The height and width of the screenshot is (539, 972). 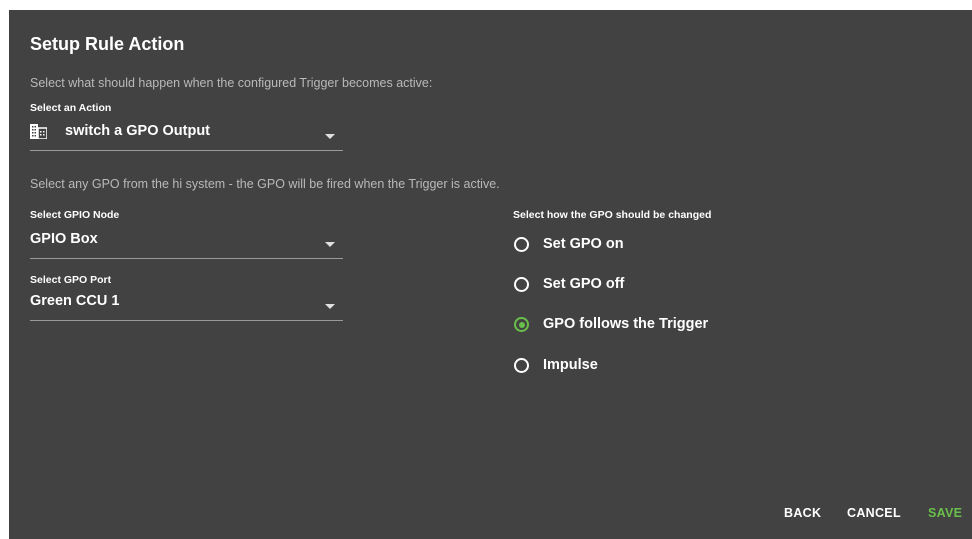 What do you see at coordinates (612, 215) in the screenshot?
I see `change-label: Select how the GPO should be changed` at bounding box center [612, 215].